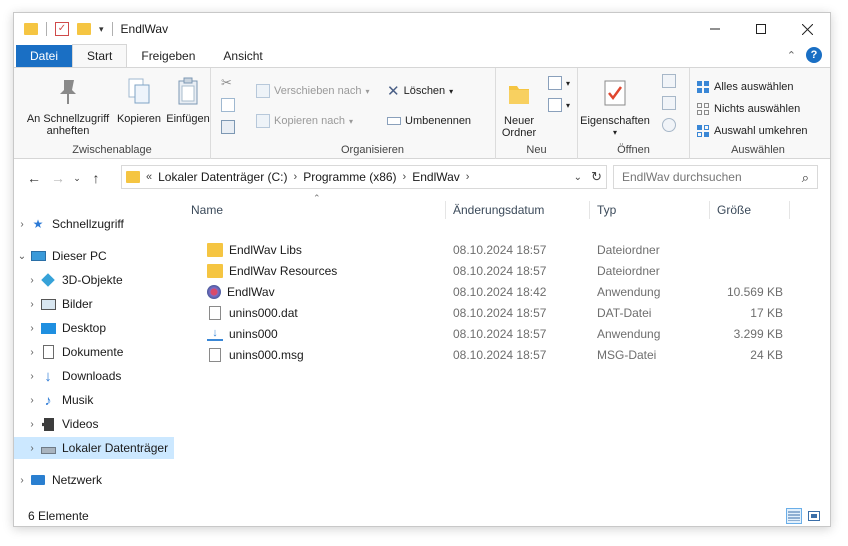 This screenshot has height=546, width=848. I want to click on open-button, so click(671, 81).